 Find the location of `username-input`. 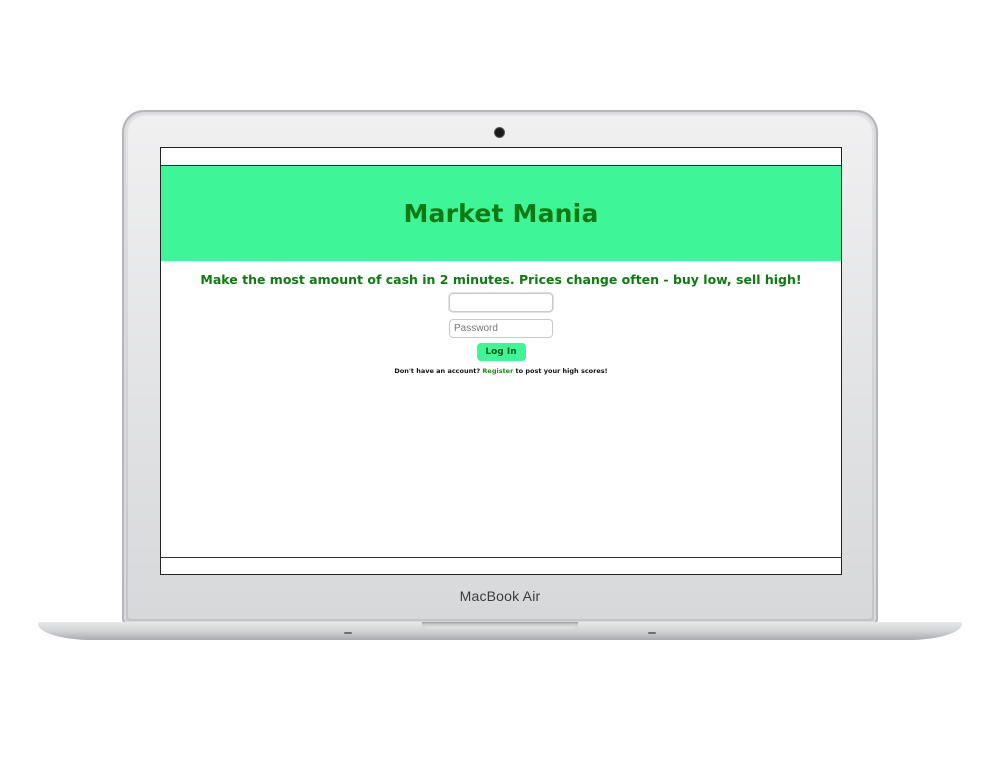

username-input is located at coordinates (501, 302).